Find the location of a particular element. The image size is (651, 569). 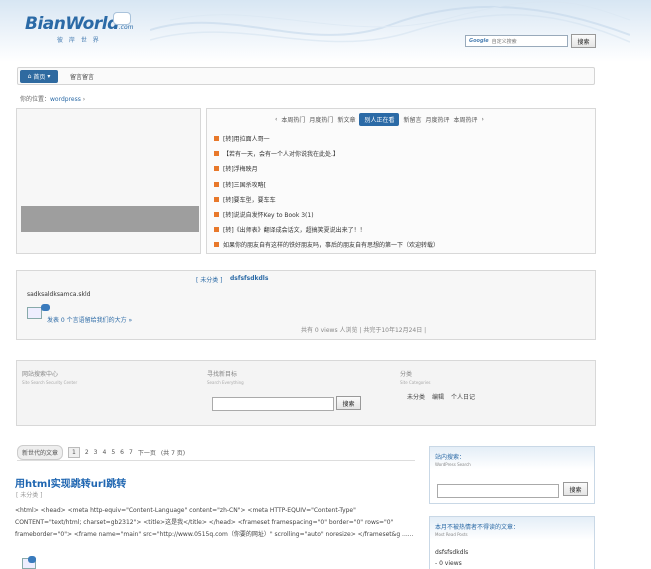

home-label: 首页 is located at coordinates (39, 77).